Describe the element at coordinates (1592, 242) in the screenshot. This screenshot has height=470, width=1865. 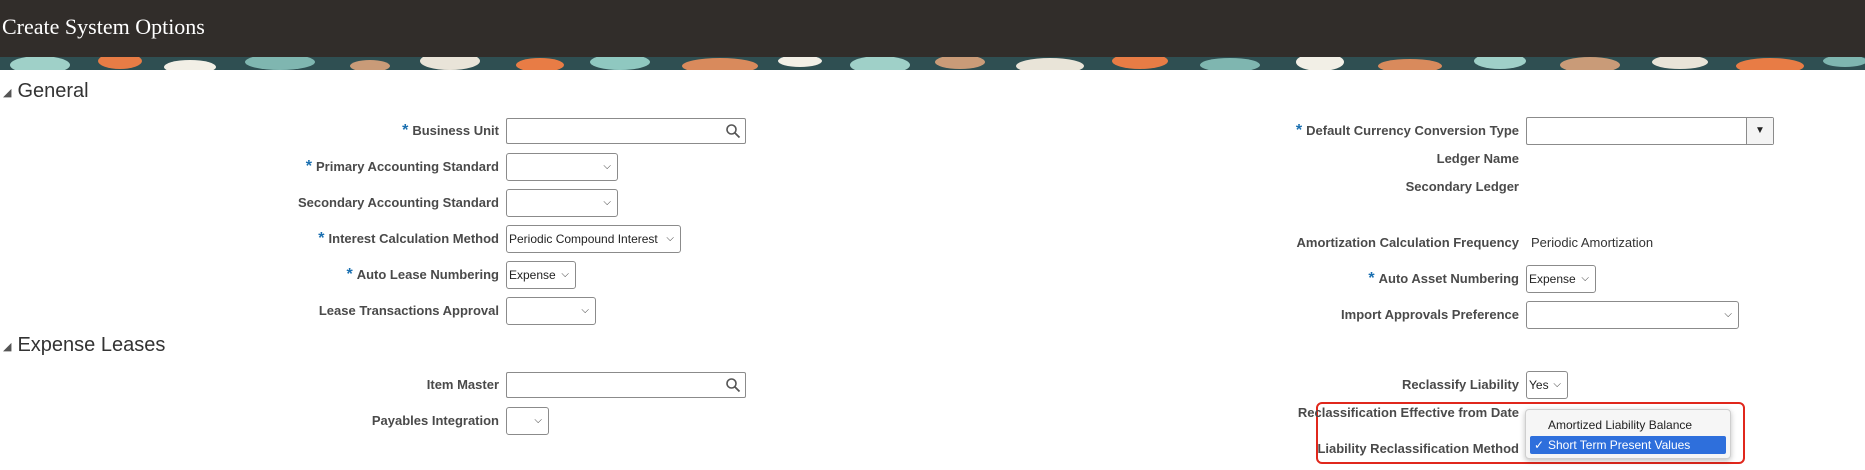
I see `amortization-calculation-frequency-value: Periodic Amortization` at that location.